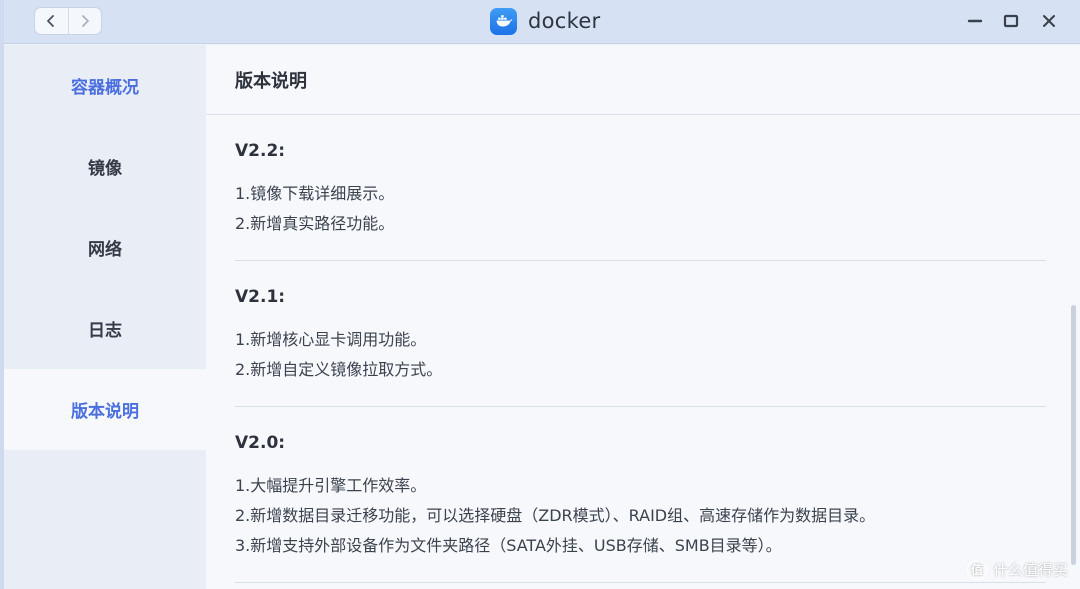 This screenshot has width=1080, height=589. I want to click on forward-button, so click(84, 21).